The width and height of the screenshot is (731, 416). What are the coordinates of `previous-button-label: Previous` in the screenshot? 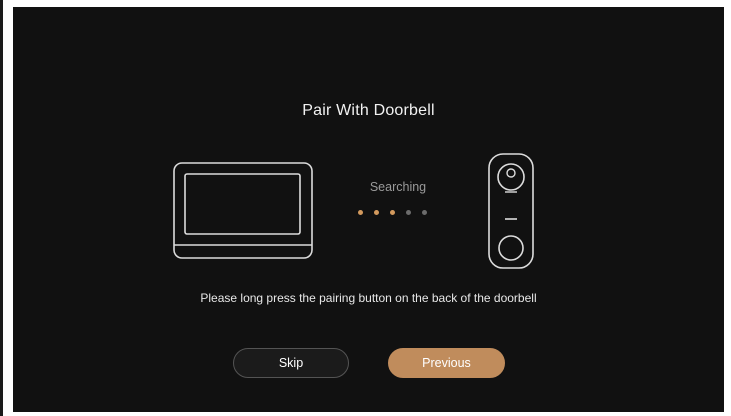 It's located at (446, 363).